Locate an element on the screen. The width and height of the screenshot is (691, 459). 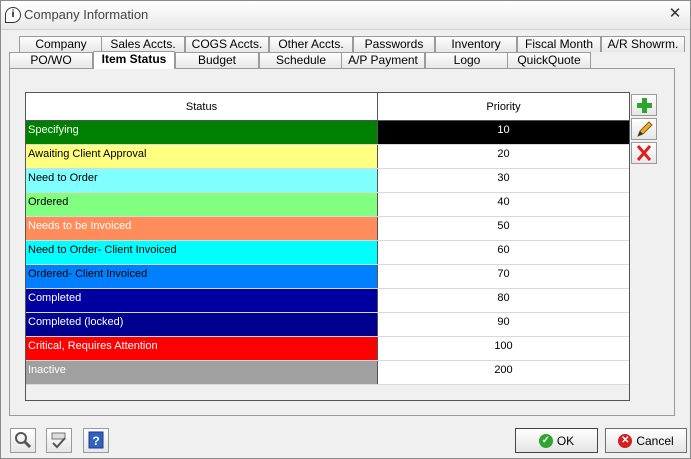
edit-status-button is located at coordinates (644, 129).